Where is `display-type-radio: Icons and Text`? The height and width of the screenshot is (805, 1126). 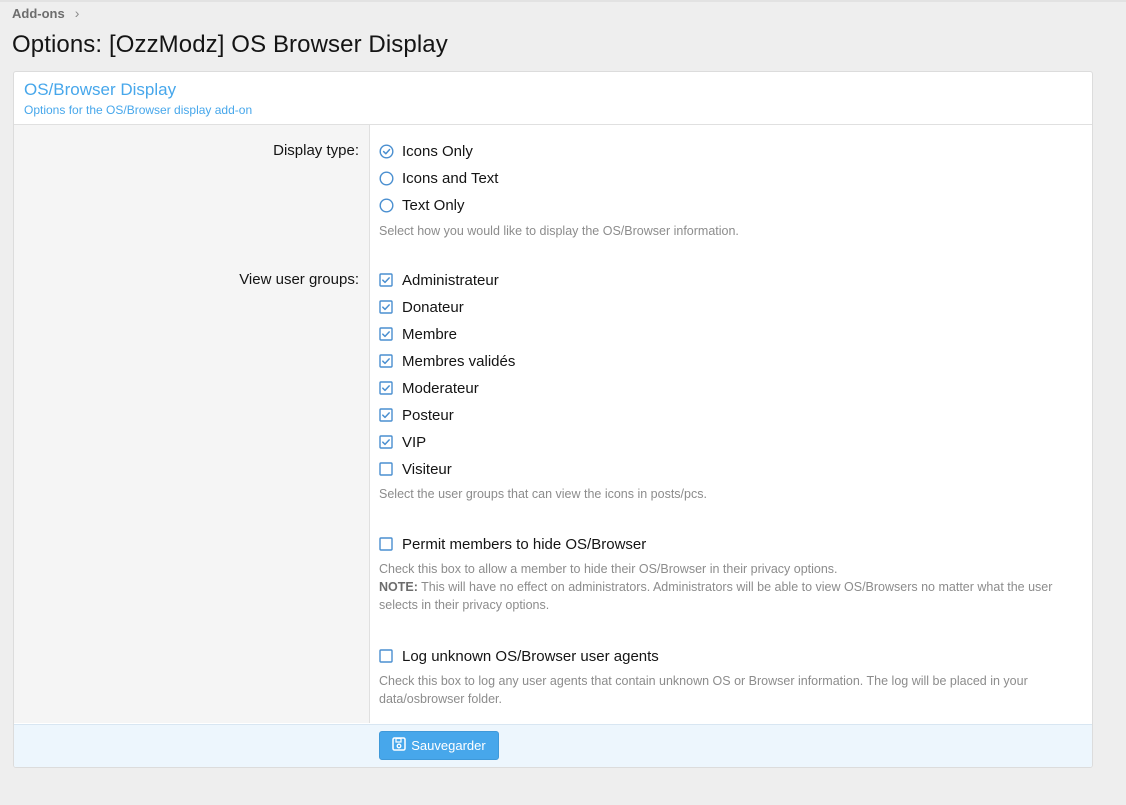 display-type-radio: Icons and Text is located at coordinates (438, 178).